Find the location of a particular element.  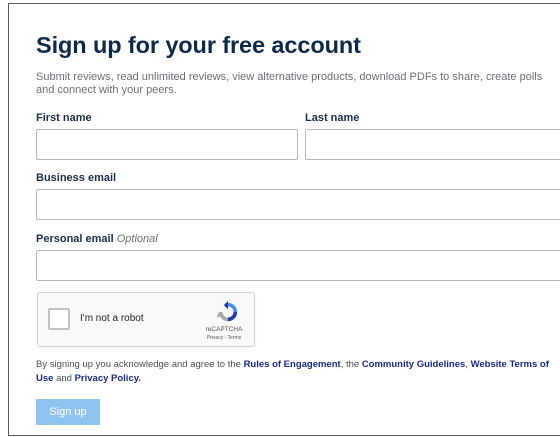

community-guidelines-link: Community Guidelines is located at coordinates (413, 364).